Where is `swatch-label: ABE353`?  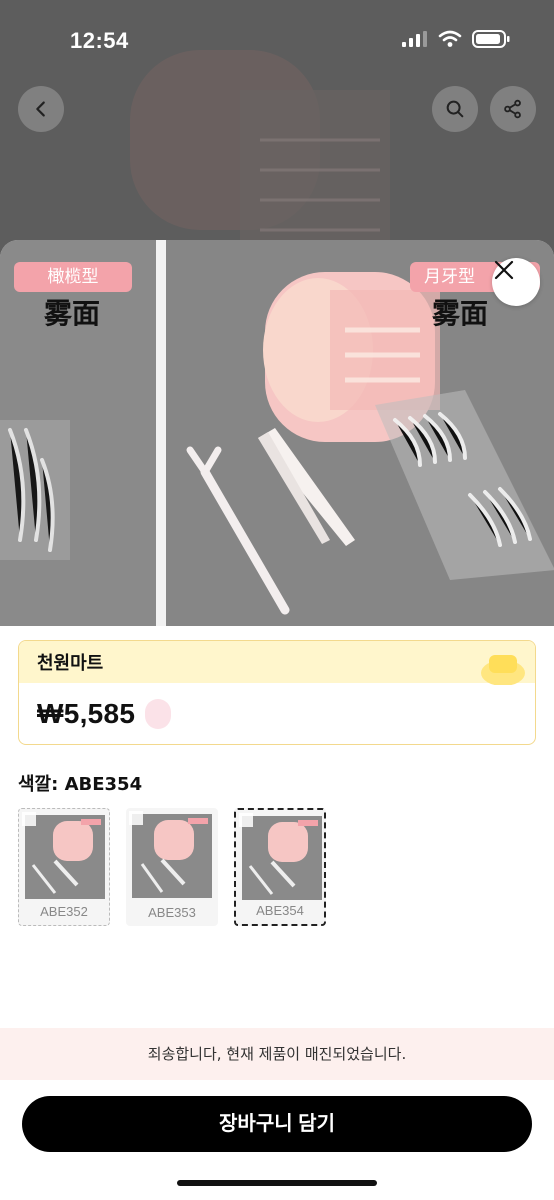
swatch-label: ABE353 is located at coordinates (172, 912).